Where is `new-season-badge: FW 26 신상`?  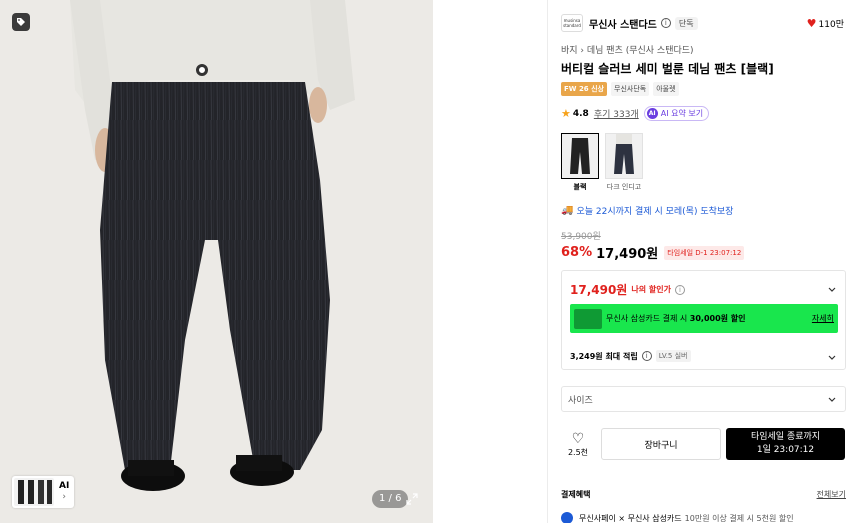 new-season-badge: FW 26 신상 is located at coordinates (584, 89).